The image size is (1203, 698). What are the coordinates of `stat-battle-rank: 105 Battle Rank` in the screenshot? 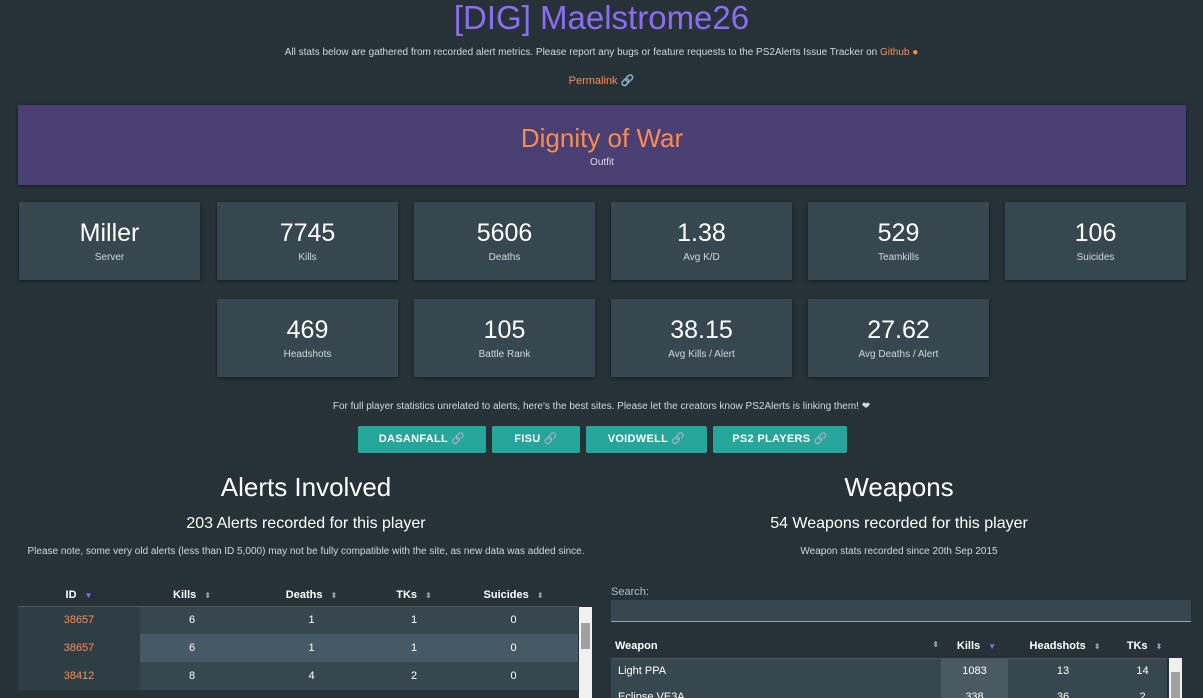 It's located at (504, 338).